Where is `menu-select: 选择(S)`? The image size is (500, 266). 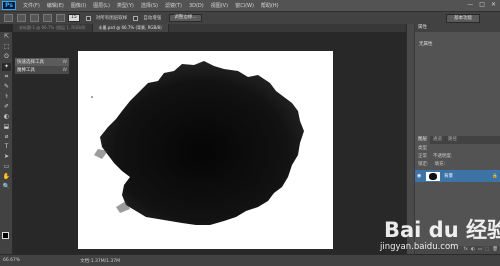
menu-select: 选择(S) is located at coordinates (149, 5).